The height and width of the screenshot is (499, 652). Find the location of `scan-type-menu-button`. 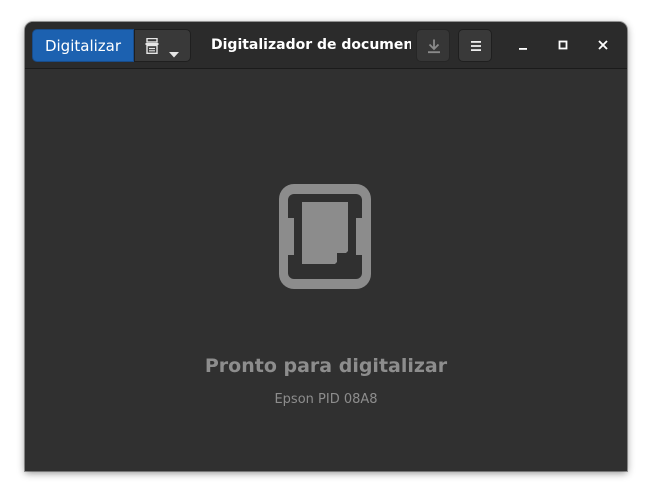

scan-type-menu-button is located at coordinates (162, 45).